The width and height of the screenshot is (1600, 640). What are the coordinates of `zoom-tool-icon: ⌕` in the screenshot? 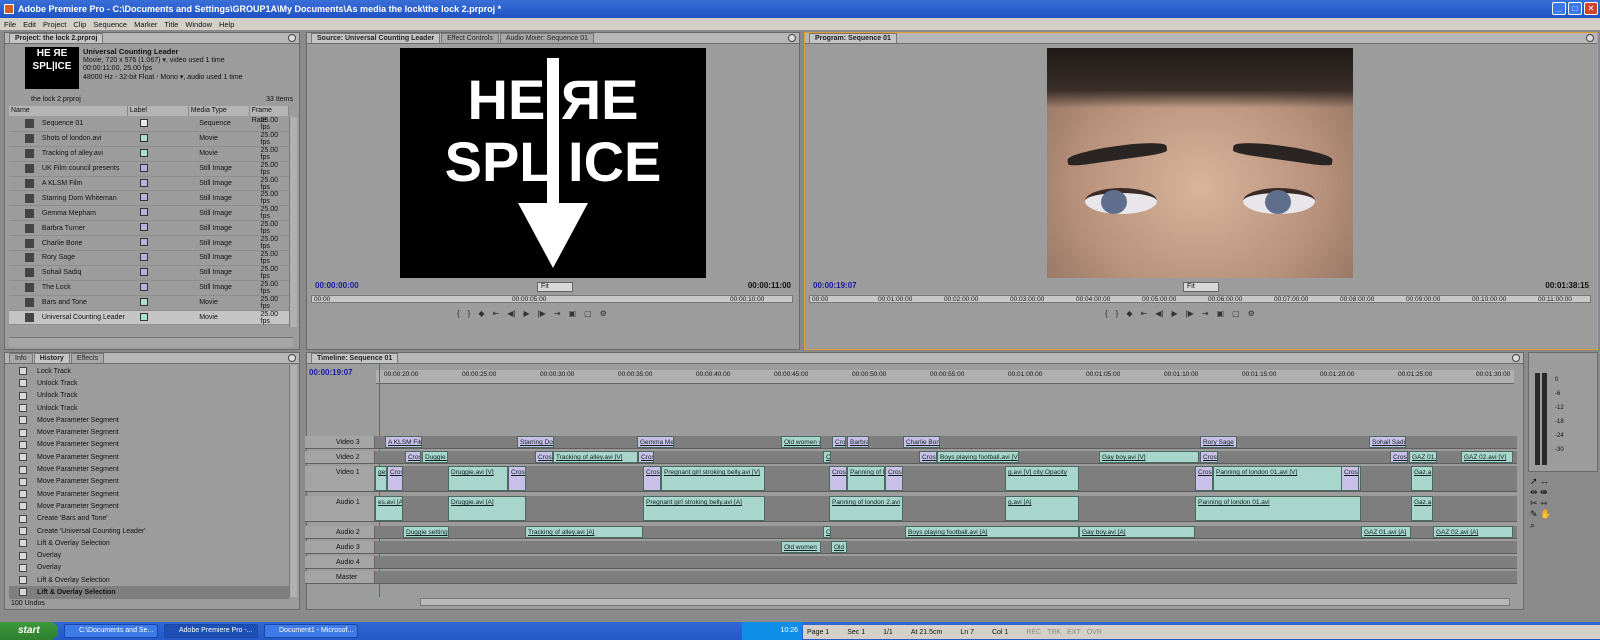 It's located at (1547, 525).